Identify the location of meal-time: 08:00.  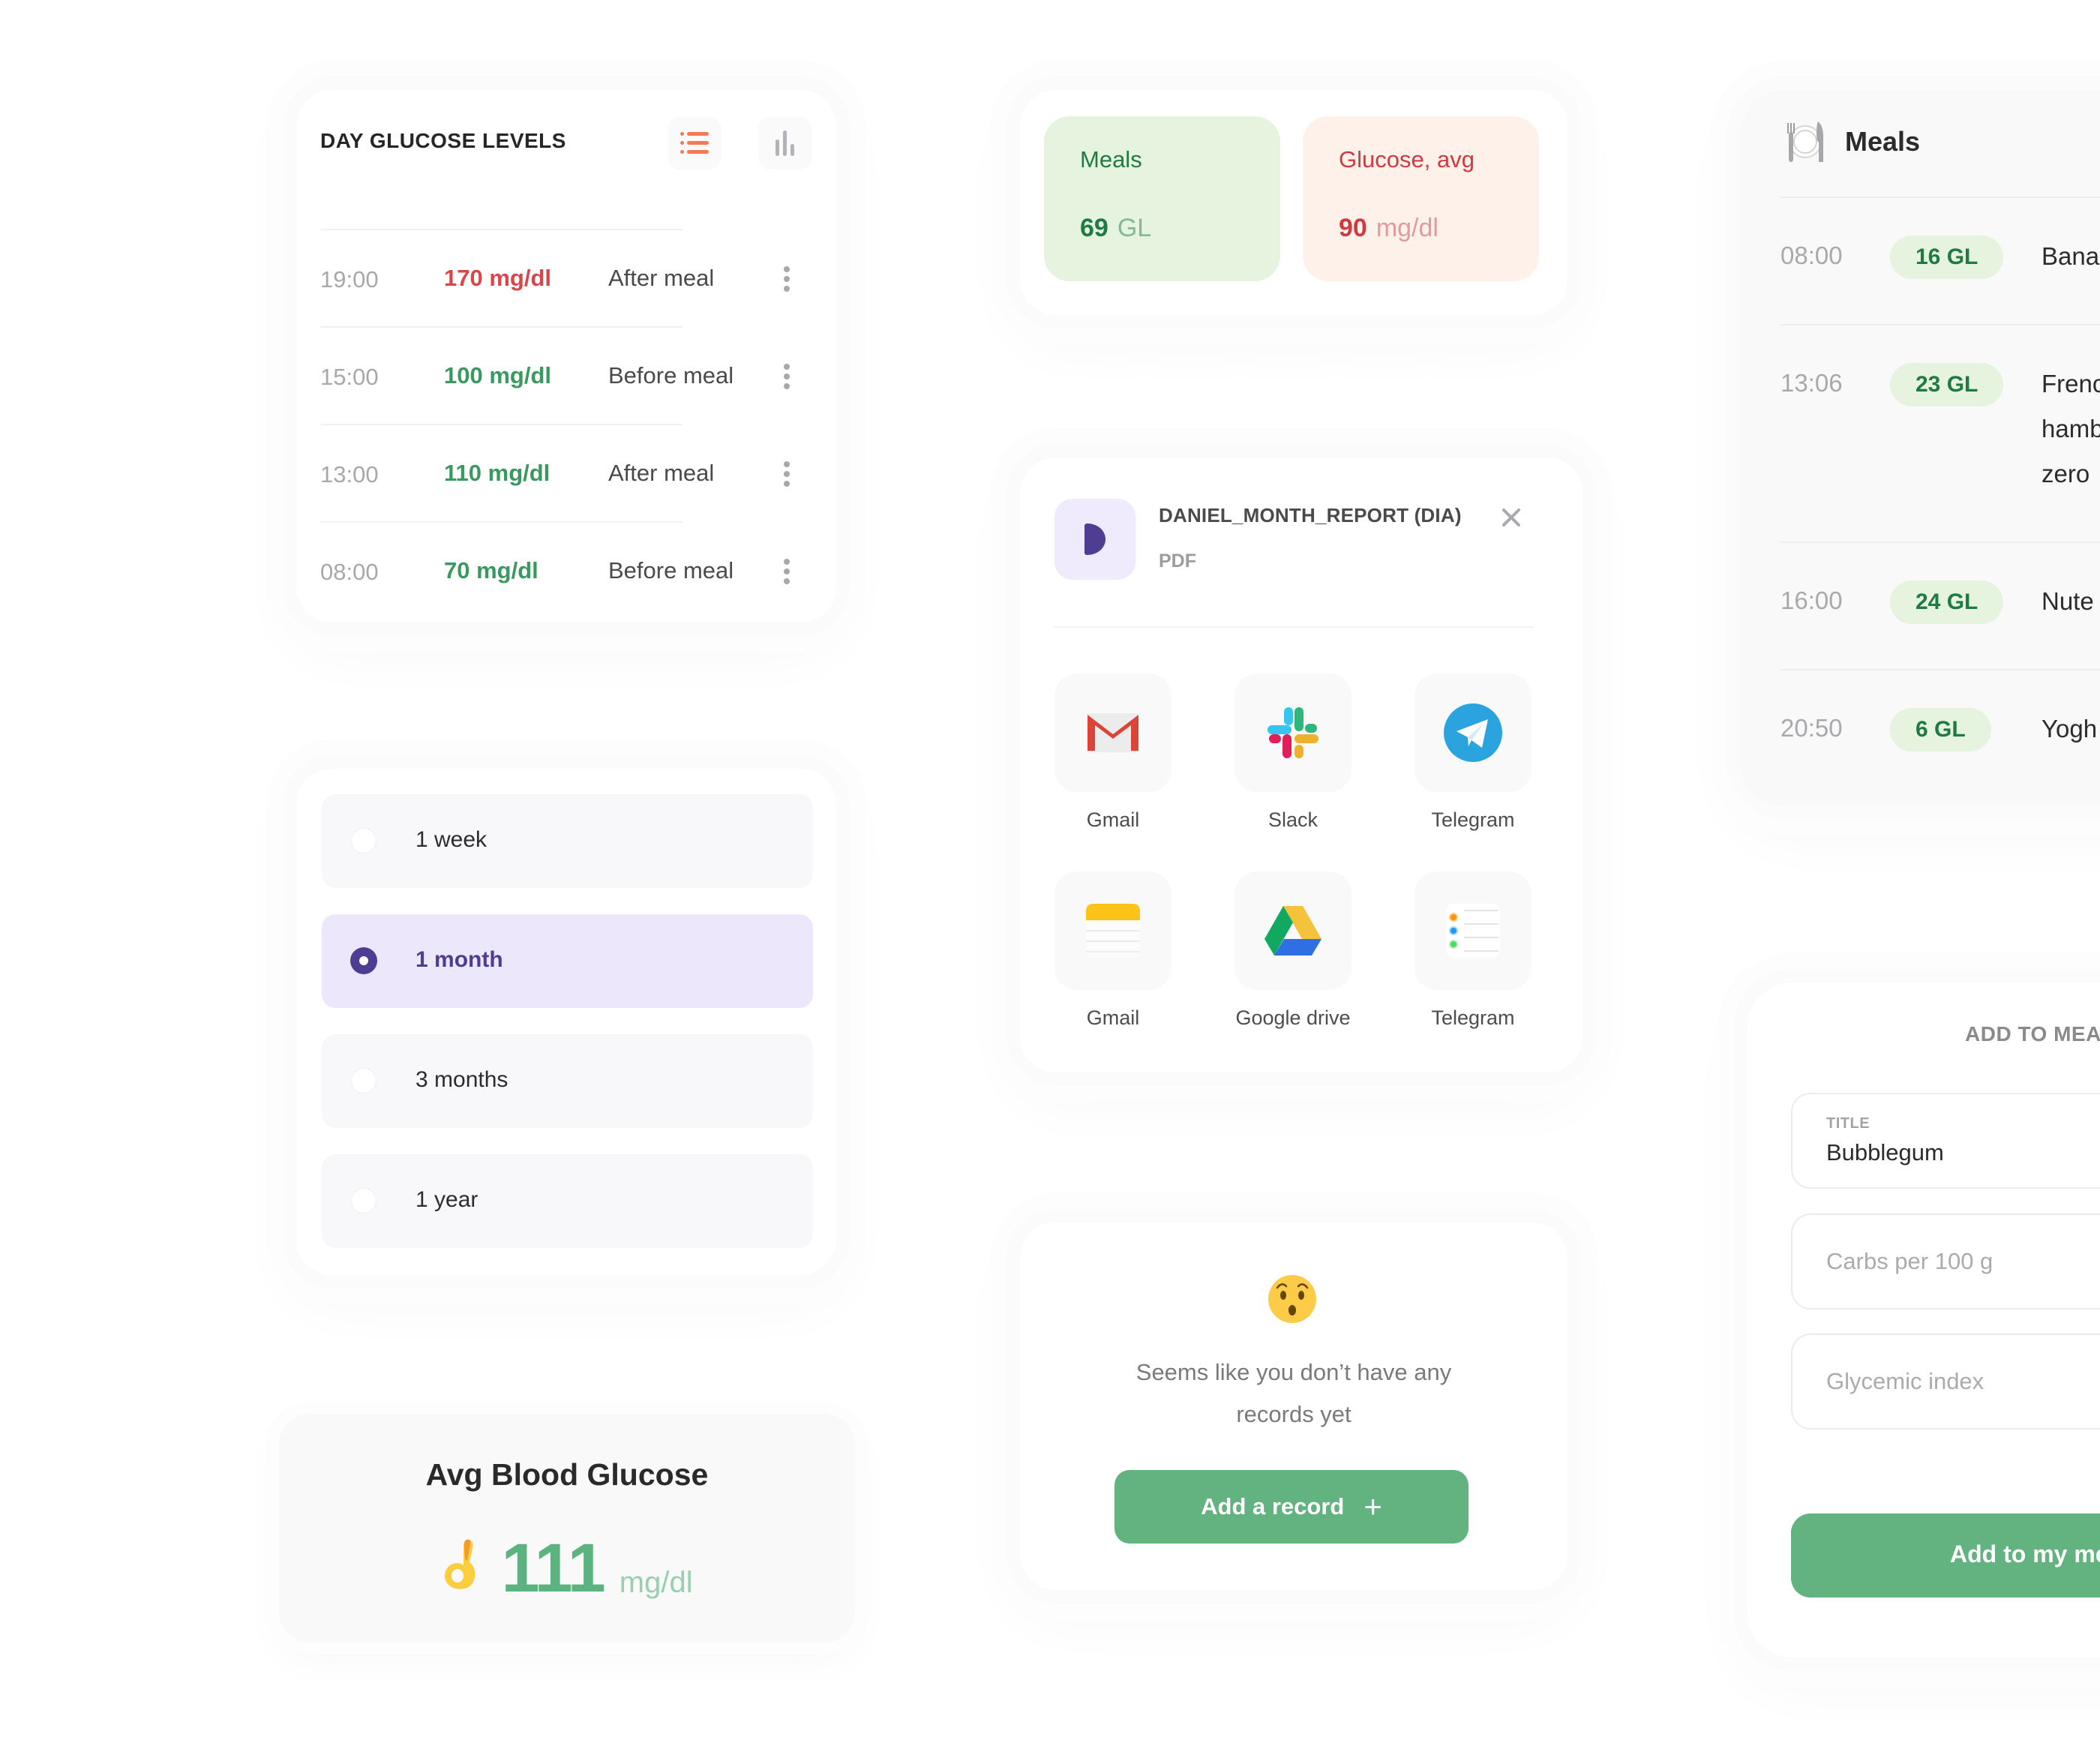
(1811, 255).